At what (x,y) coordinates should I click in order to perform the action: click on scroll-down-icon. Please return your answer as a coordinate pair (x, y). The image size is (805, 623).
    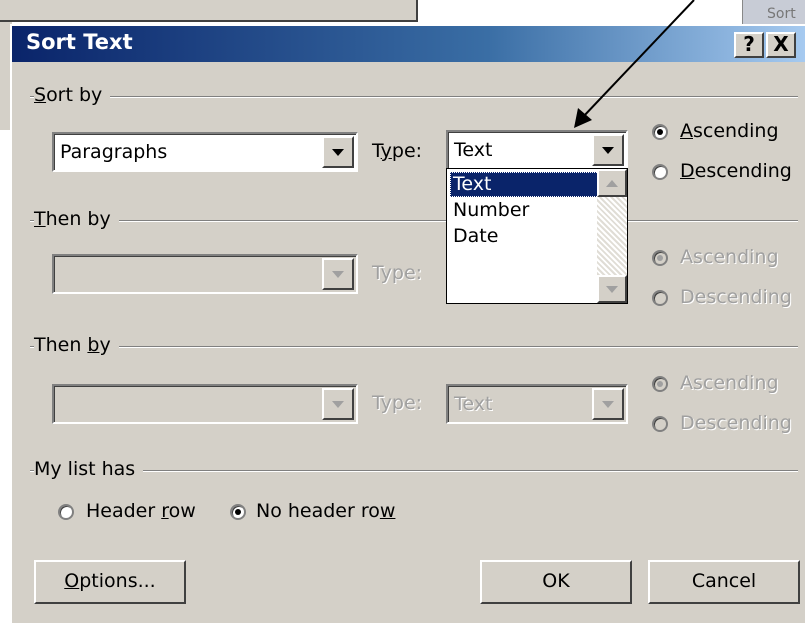
    Looking at the image, I should click on (612, 289).